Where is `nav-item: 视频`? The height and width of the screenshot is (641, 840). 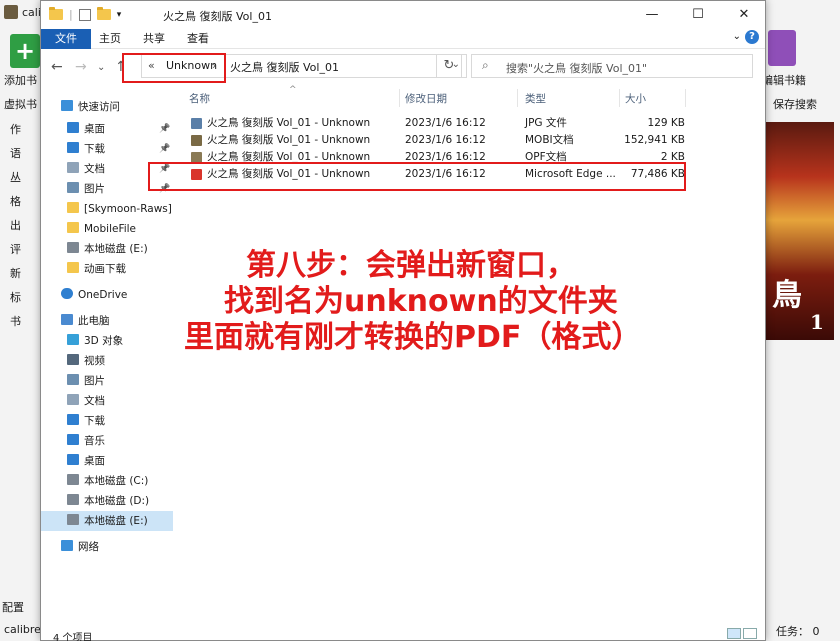 nav-item: 视频 is located at coordinates (107, 361).